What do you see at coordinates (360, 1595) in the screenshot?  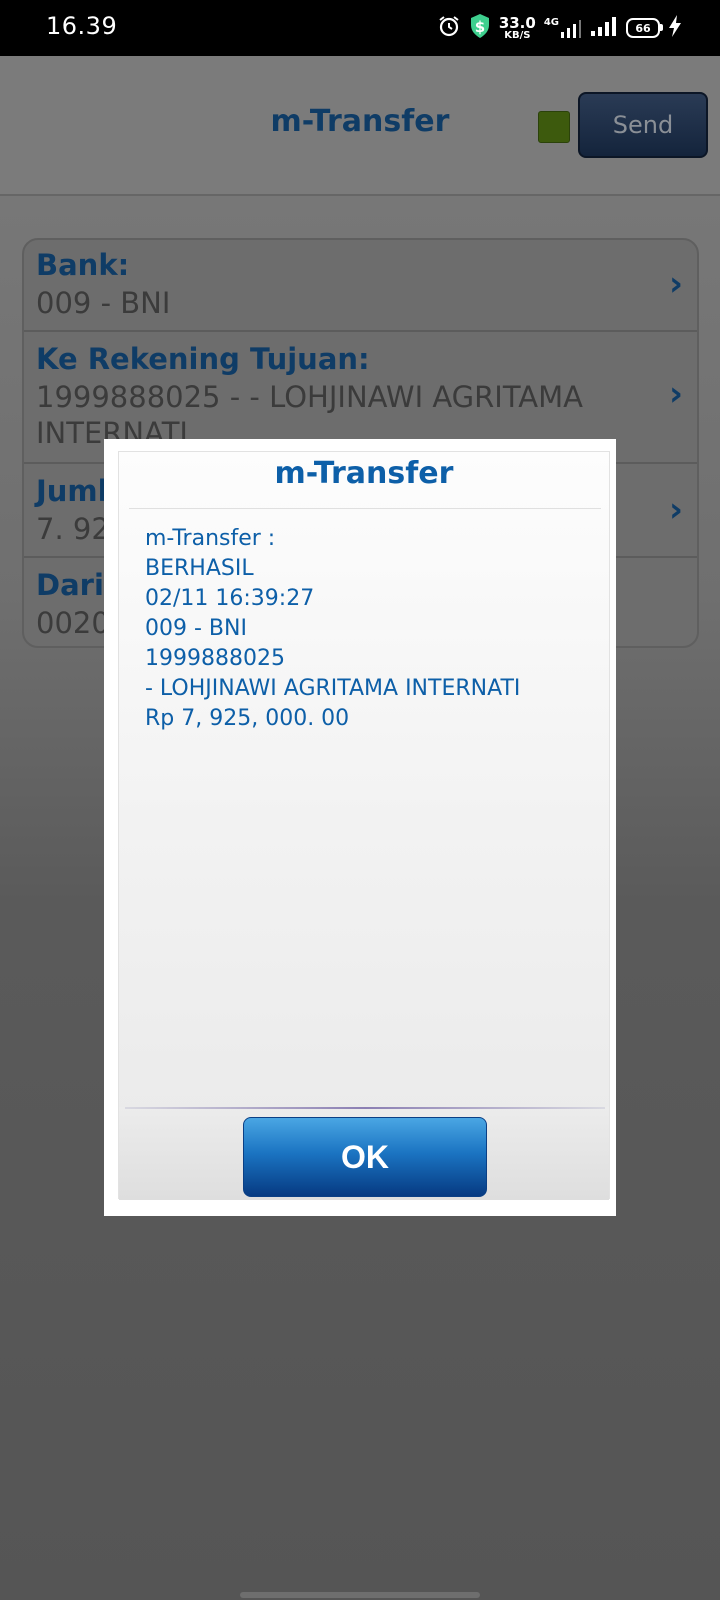 I see `home-indicator` at bounding box center [360, 1595].